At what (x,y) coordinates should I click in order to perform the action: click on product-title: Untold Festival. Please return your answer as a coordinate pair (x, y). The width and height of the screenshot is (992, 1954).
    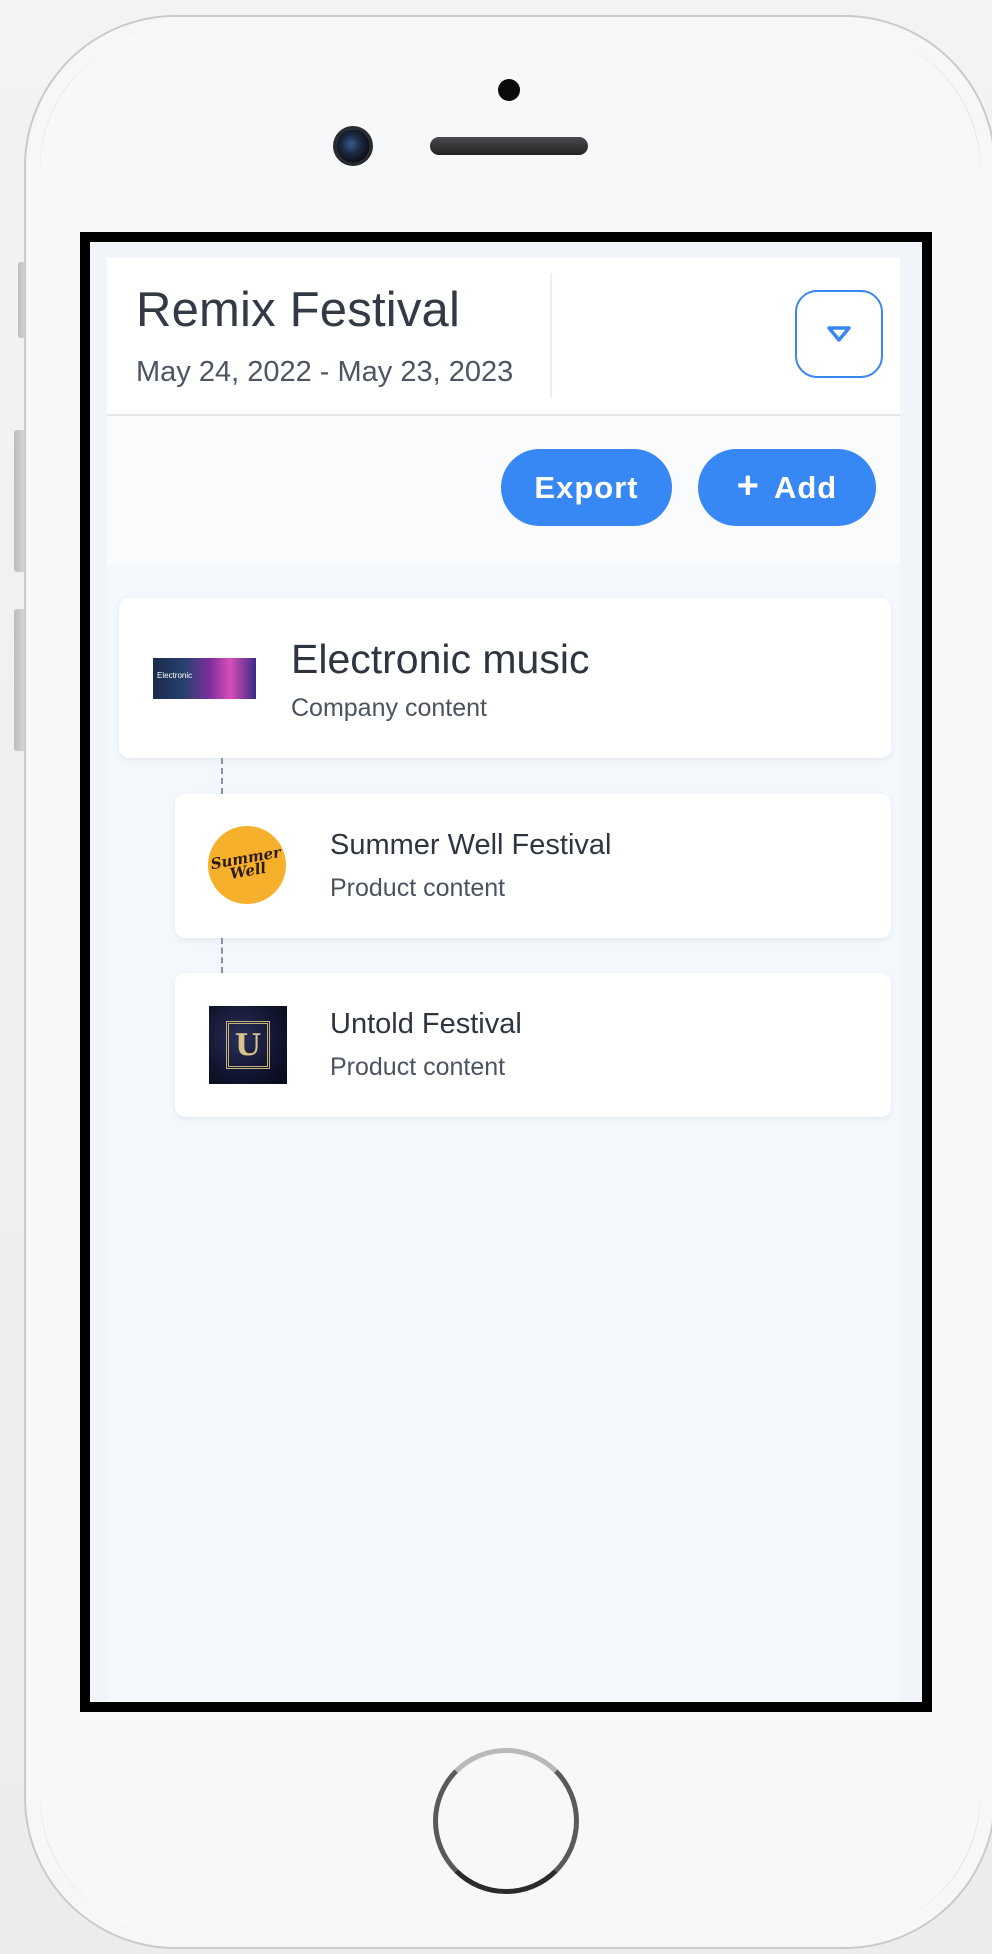
    Looking at the image, I should click on (426, 1024).